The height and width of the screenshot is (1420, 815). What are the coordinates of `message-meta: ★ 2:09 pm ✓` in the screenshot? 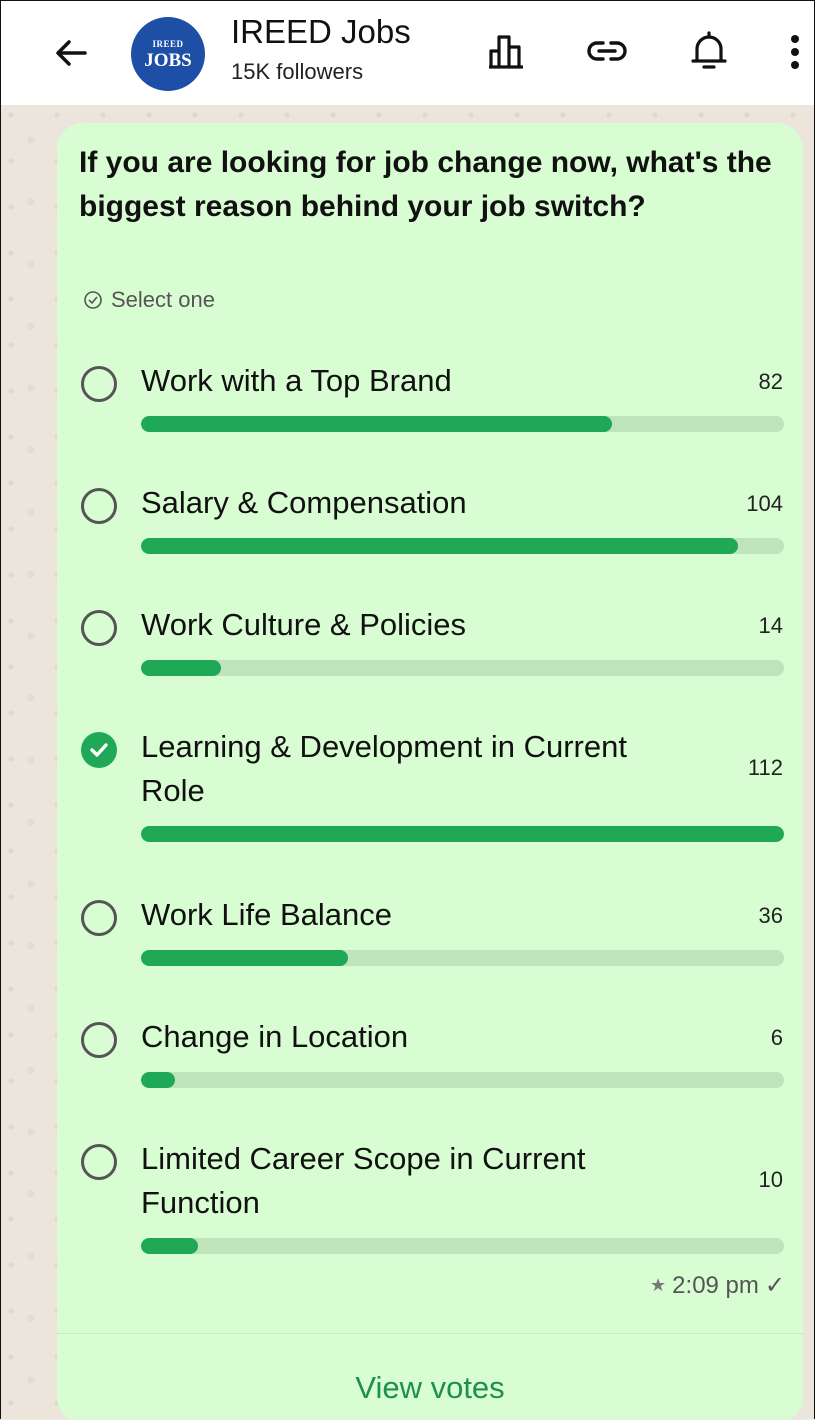 It's located at (717, 1285).